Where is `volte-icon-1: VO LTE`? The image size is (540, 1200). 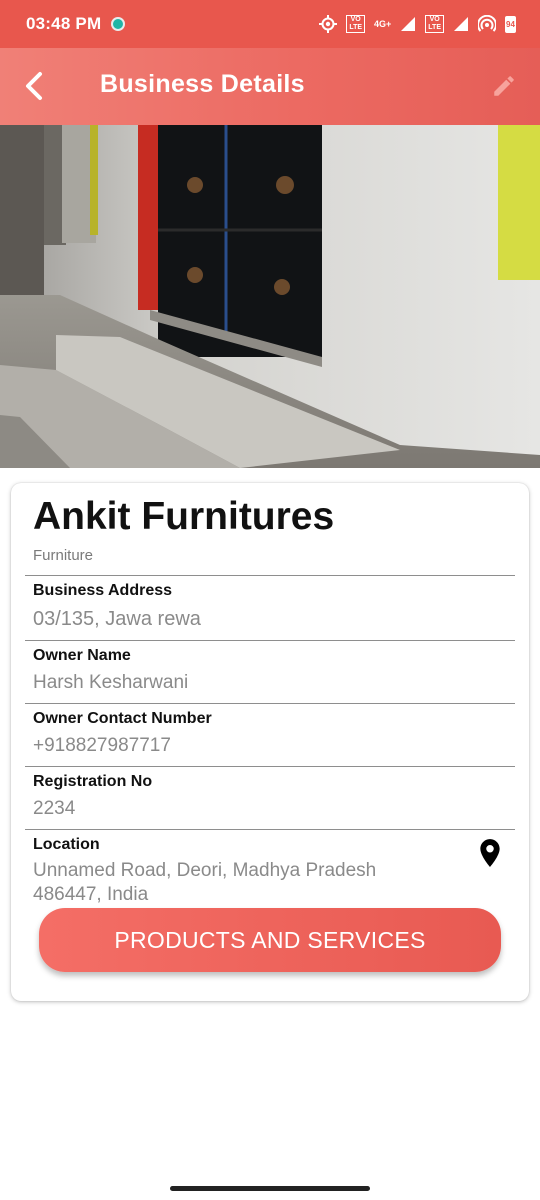 volte-icon-1: VO LTE is located at coordinates (356, 24).